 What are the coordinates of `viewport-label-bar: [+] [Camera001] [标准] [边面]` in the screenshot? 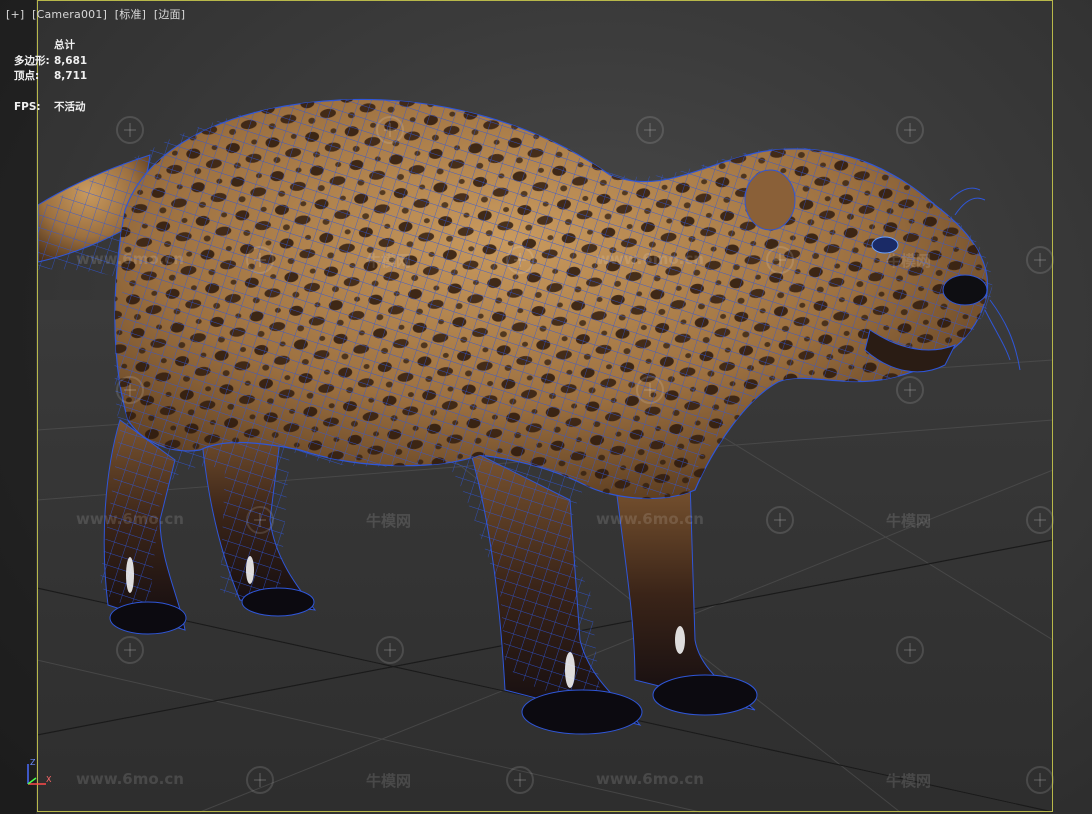 It's located at (97, 14).